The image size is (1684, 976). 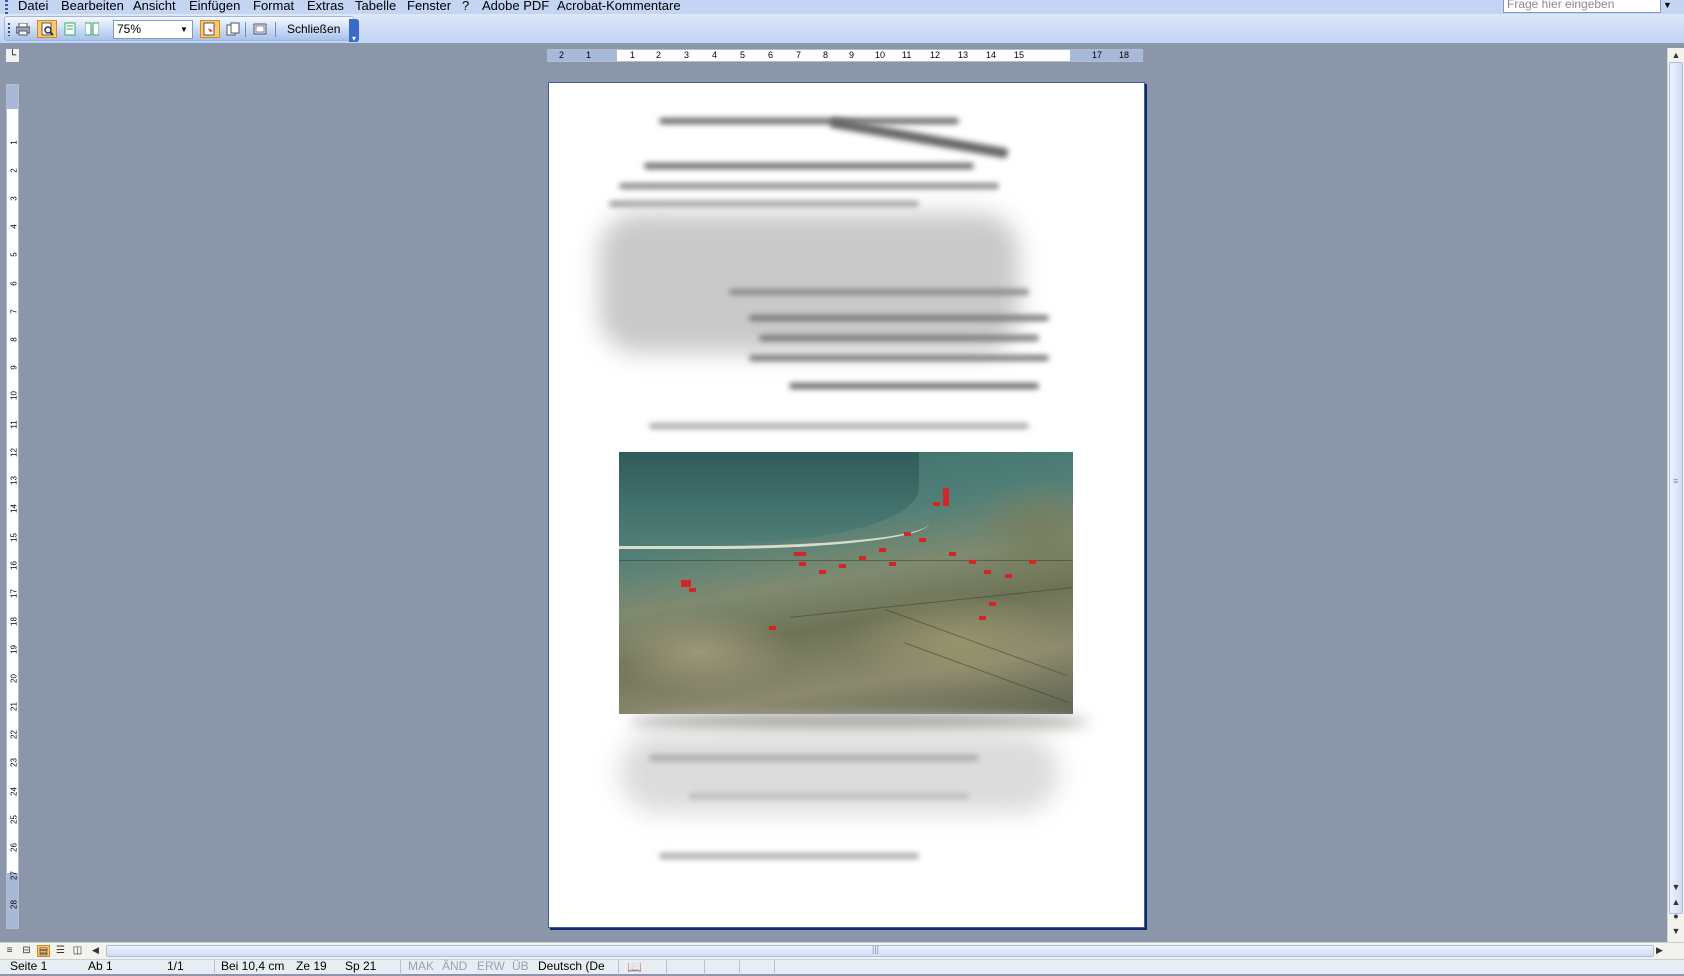 What do you see at coordinates (14, 283) in the screenshot?
I see `ruler-number: 6` at bounding box center [14, 283].